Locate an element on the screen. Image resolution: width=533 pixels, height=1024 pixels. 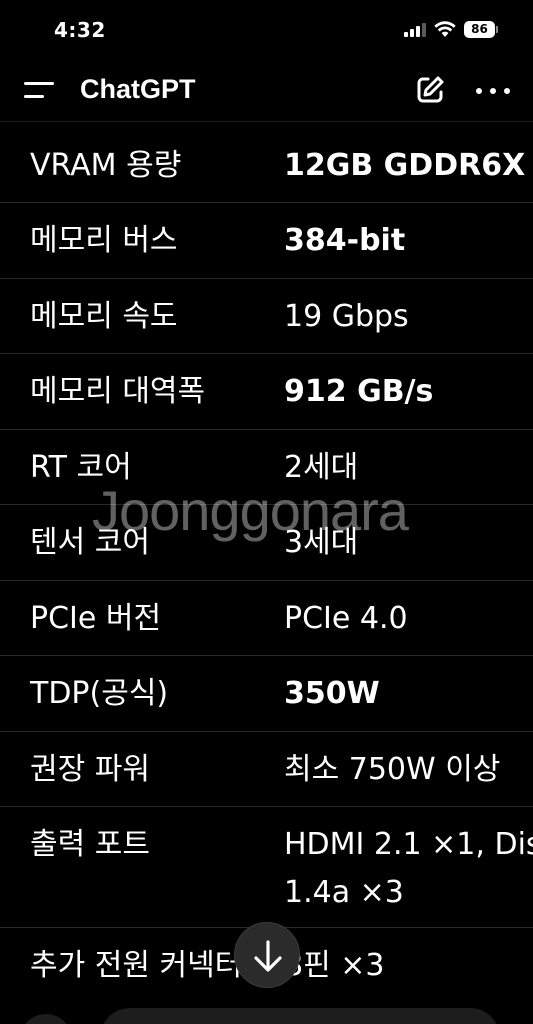
table-row: 메모리 버스 384-bit is located at coordinates (266, 241).